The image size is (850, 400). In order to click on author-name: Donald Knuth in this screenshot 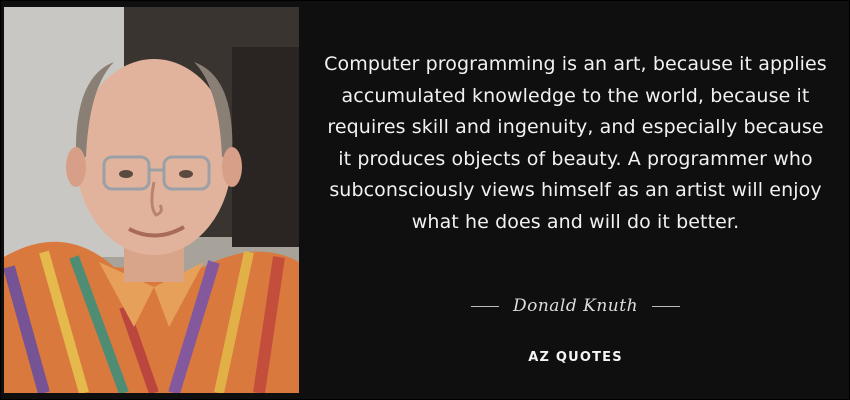, I will do `click(575, 306)`.